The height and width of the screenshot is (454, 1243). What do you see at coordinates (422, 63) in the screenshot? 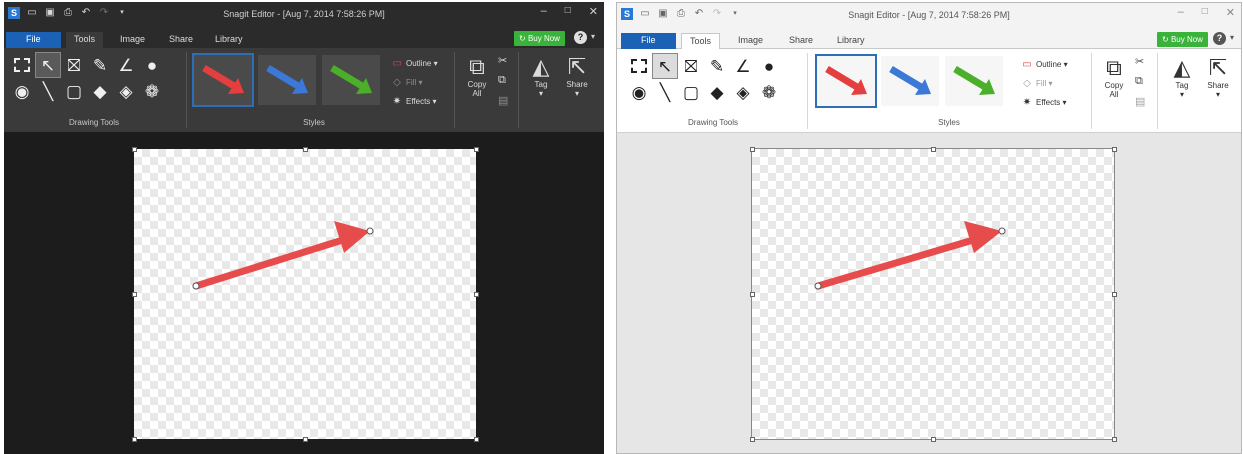
I see `outline-label: Outline ▾` at bounding box center [422, 63].